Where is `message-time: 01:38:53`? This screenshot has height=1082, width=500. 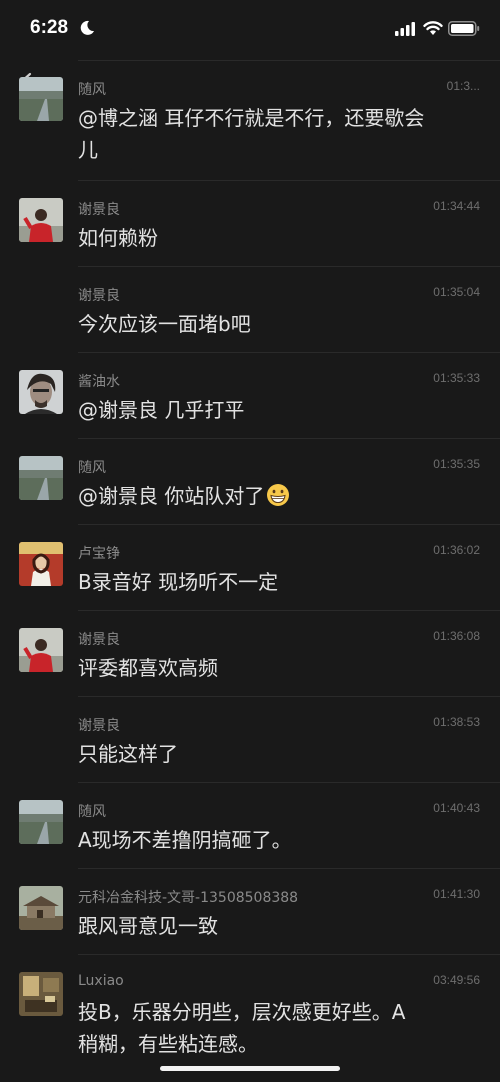 message-time: 01:38:53 is located at coordinates (456, 722).